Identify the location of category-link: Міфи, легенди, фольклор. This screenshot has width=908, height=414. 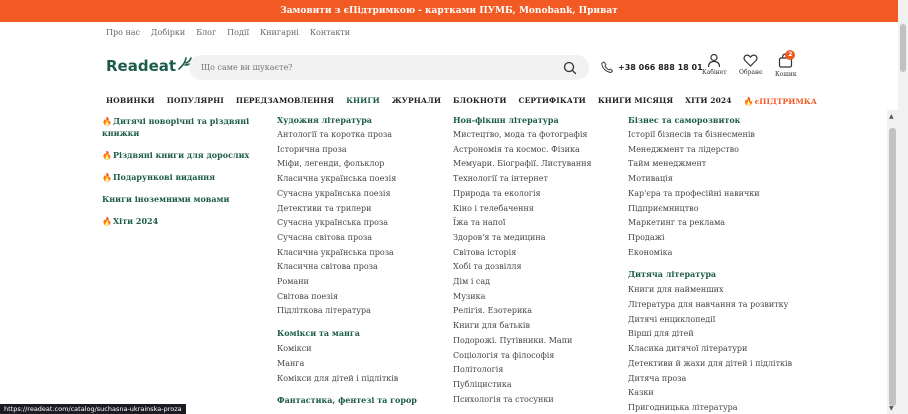
(347, 164).